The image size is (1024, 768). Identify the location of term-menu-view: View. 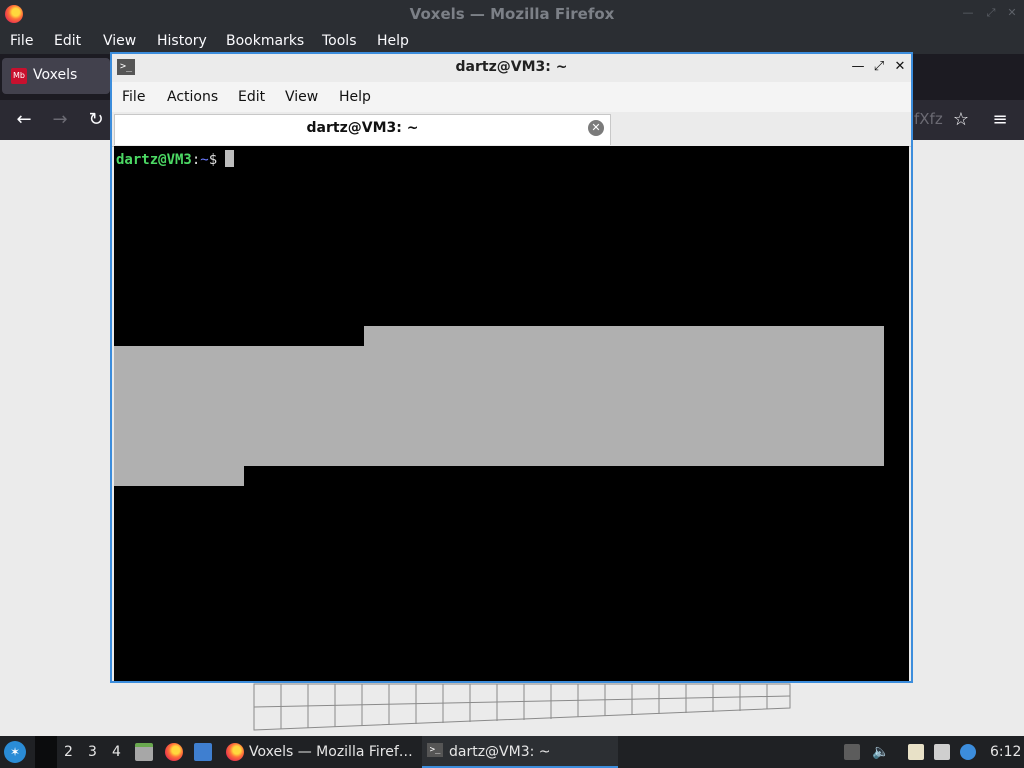
(301, 97).